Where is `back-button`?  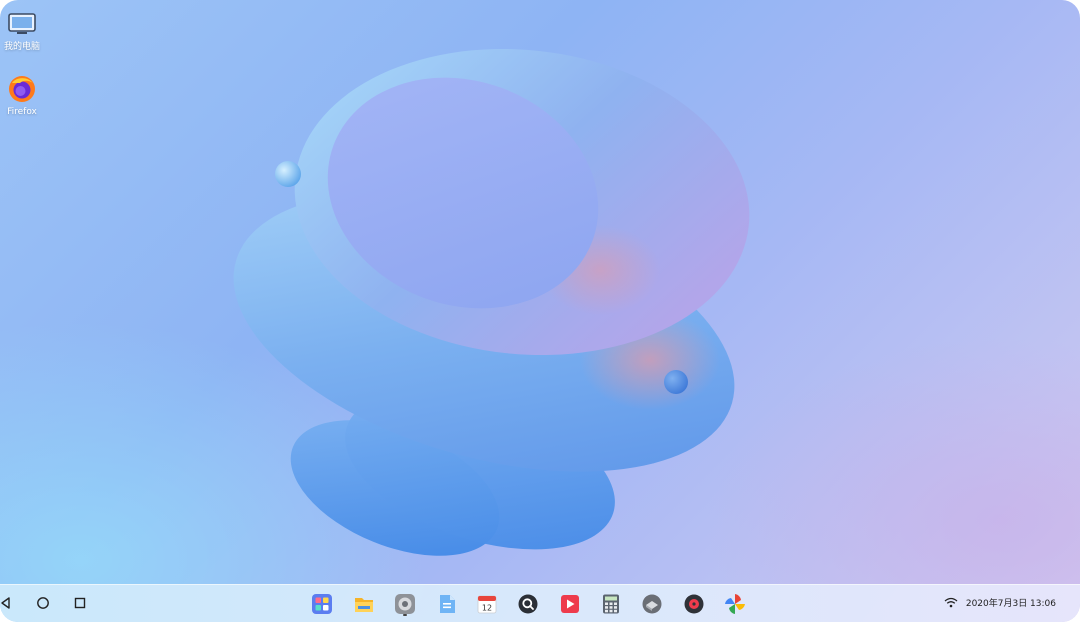
back-button is located at coordinates (8, 603).